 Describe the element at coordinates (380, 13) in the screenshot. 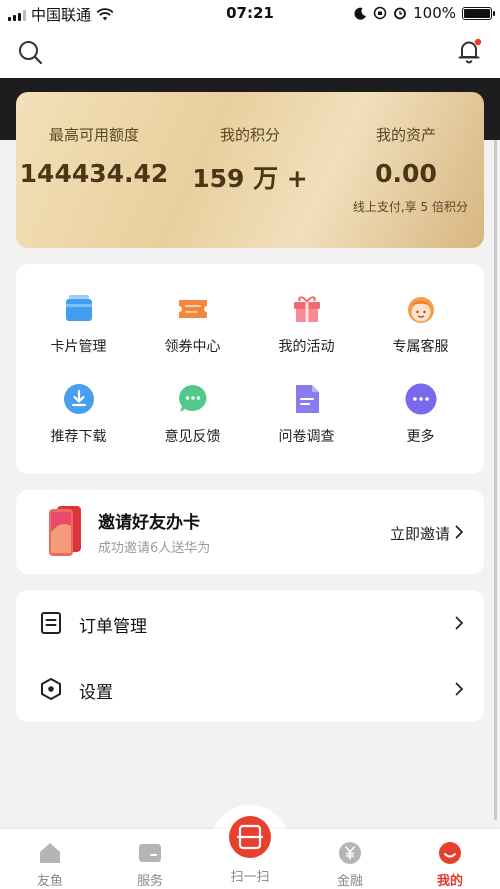

I see `orientation-lock-icon` at that location.